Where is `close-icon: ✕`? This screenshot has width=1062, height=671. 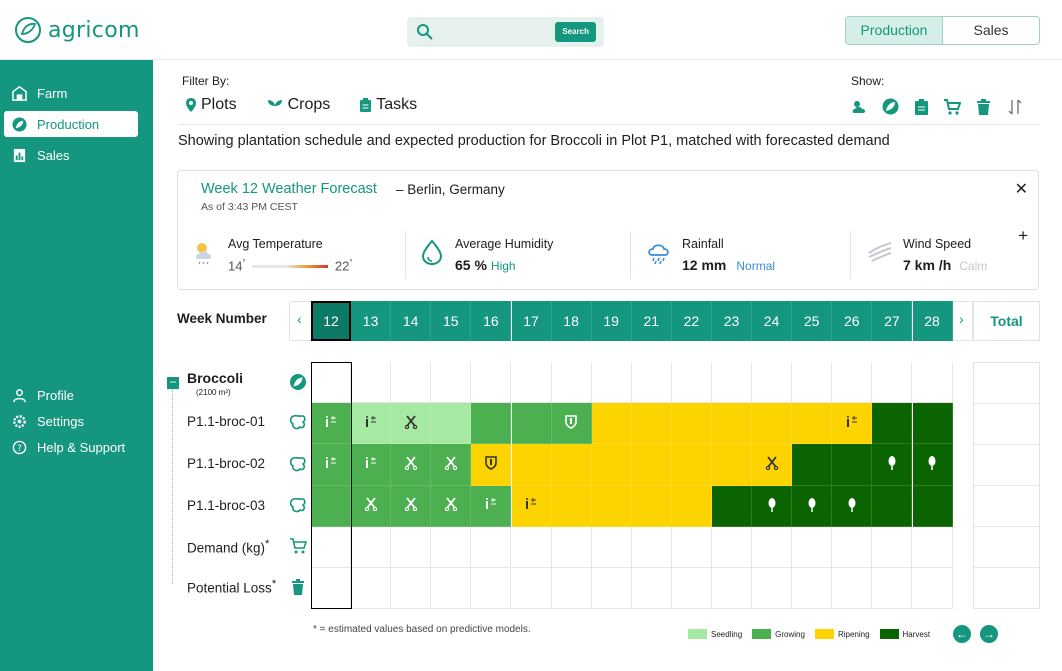
close-icon: ✕ is located at coordinates (1021, 189).